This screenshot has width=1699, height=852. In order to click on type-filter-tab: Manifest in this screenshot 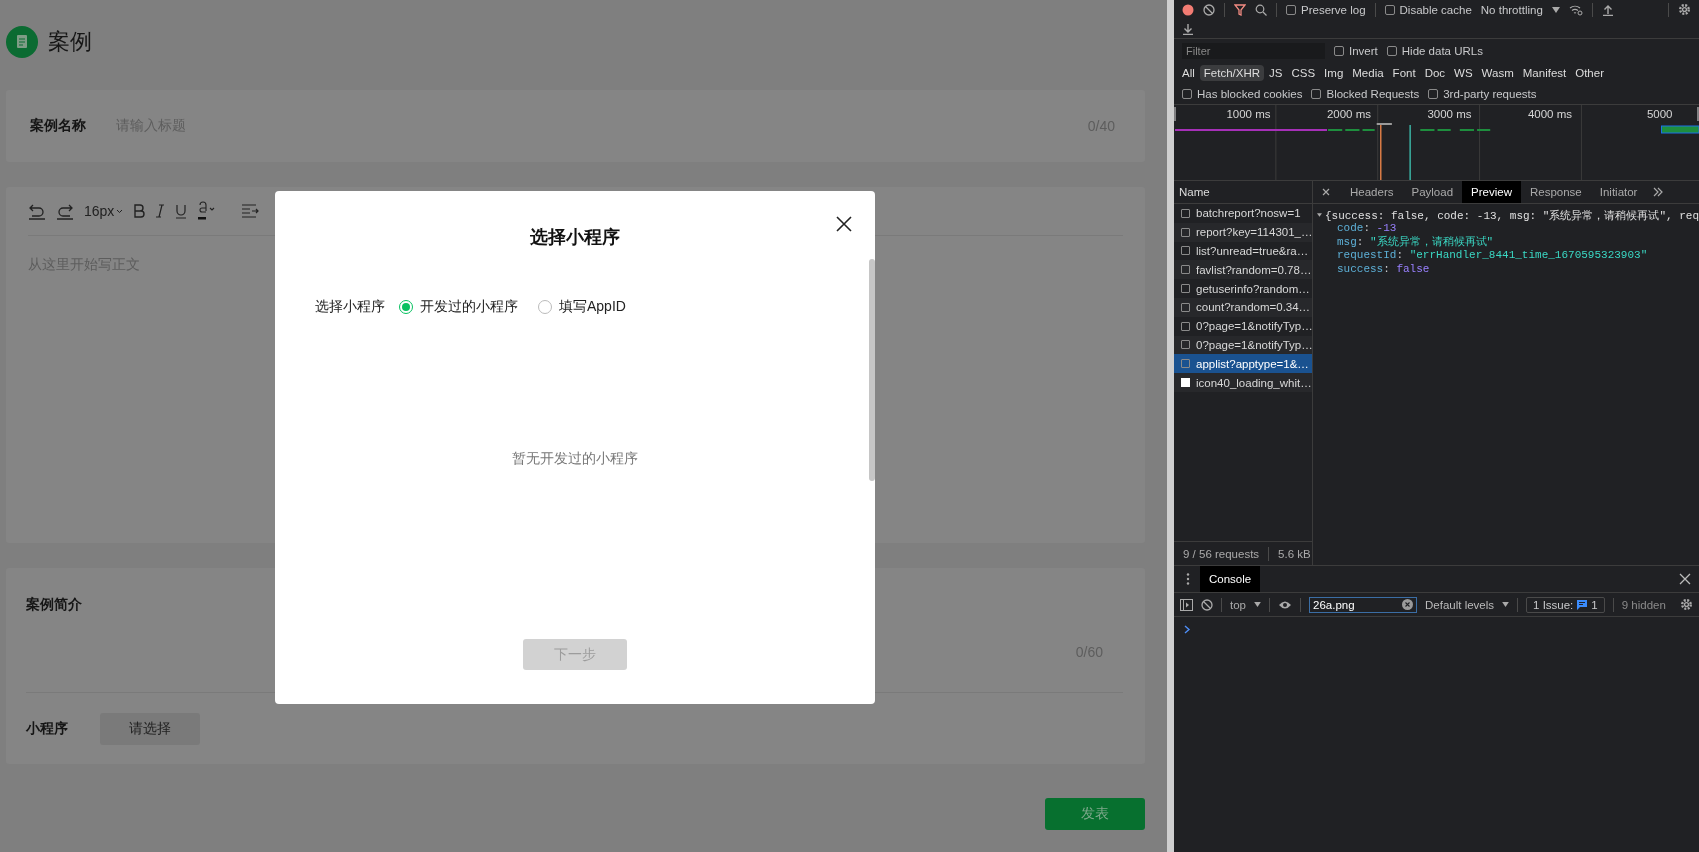, I will do `click(1544, 73)`.